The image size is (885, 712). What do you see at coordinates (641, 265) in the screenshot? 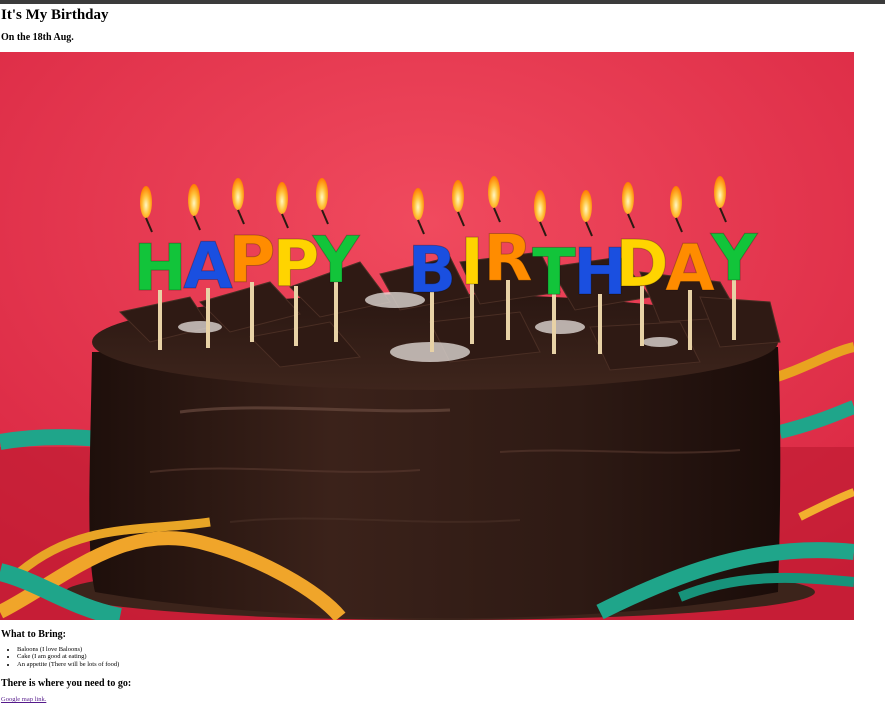
I see `candle-letter: D` at bounding box center [641, 265].